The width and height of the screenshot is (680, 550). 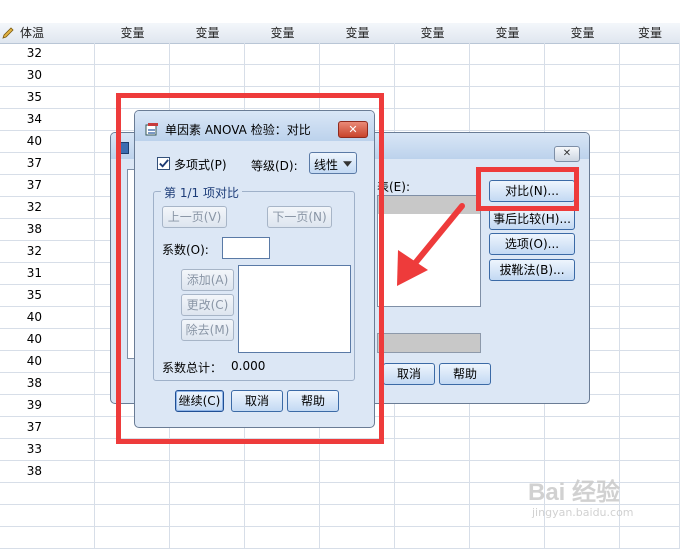 I want to click on dependent-list-selected-row, so click(x=429, y=205).